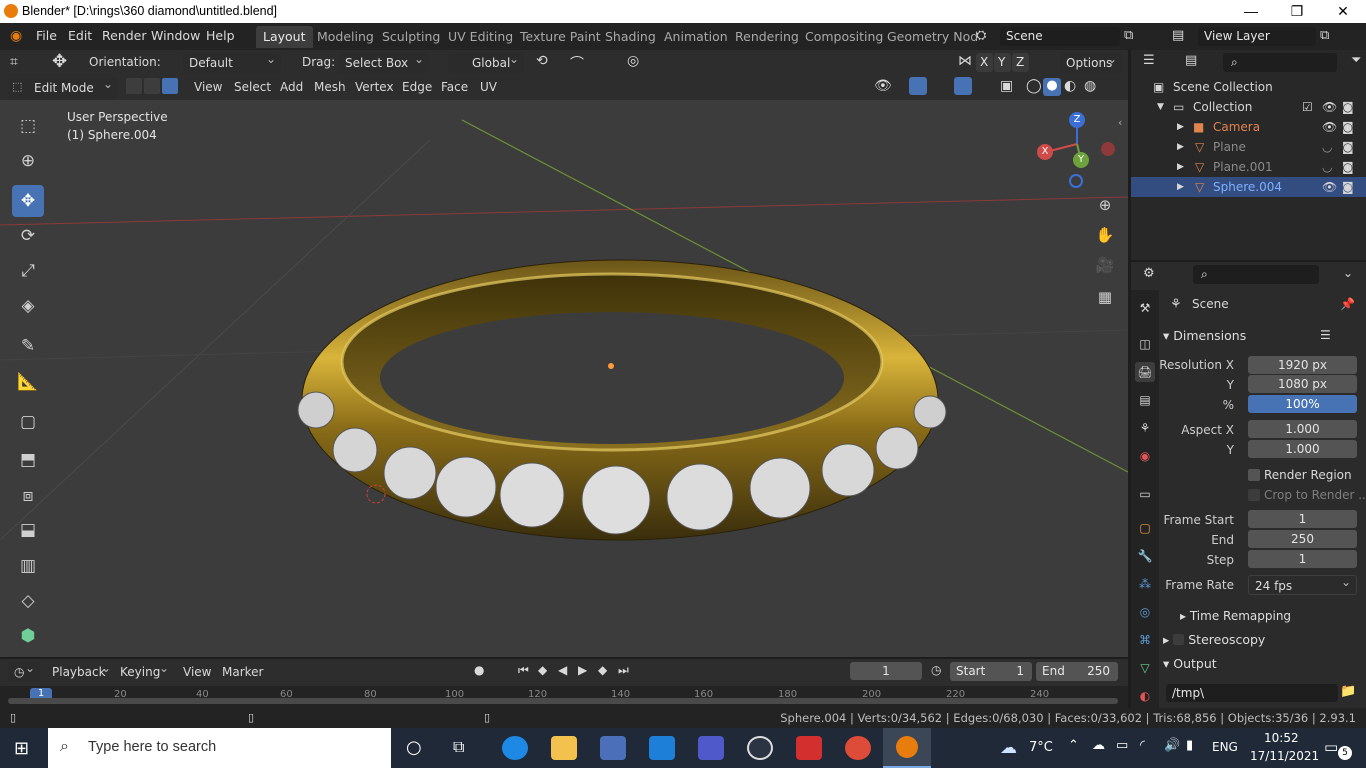 The height and width of the screenshot is (768, 1366). Describe the element at coordinates (1348, 187) in the screenshot. I see `render-camera-icon: ◙` at that location.